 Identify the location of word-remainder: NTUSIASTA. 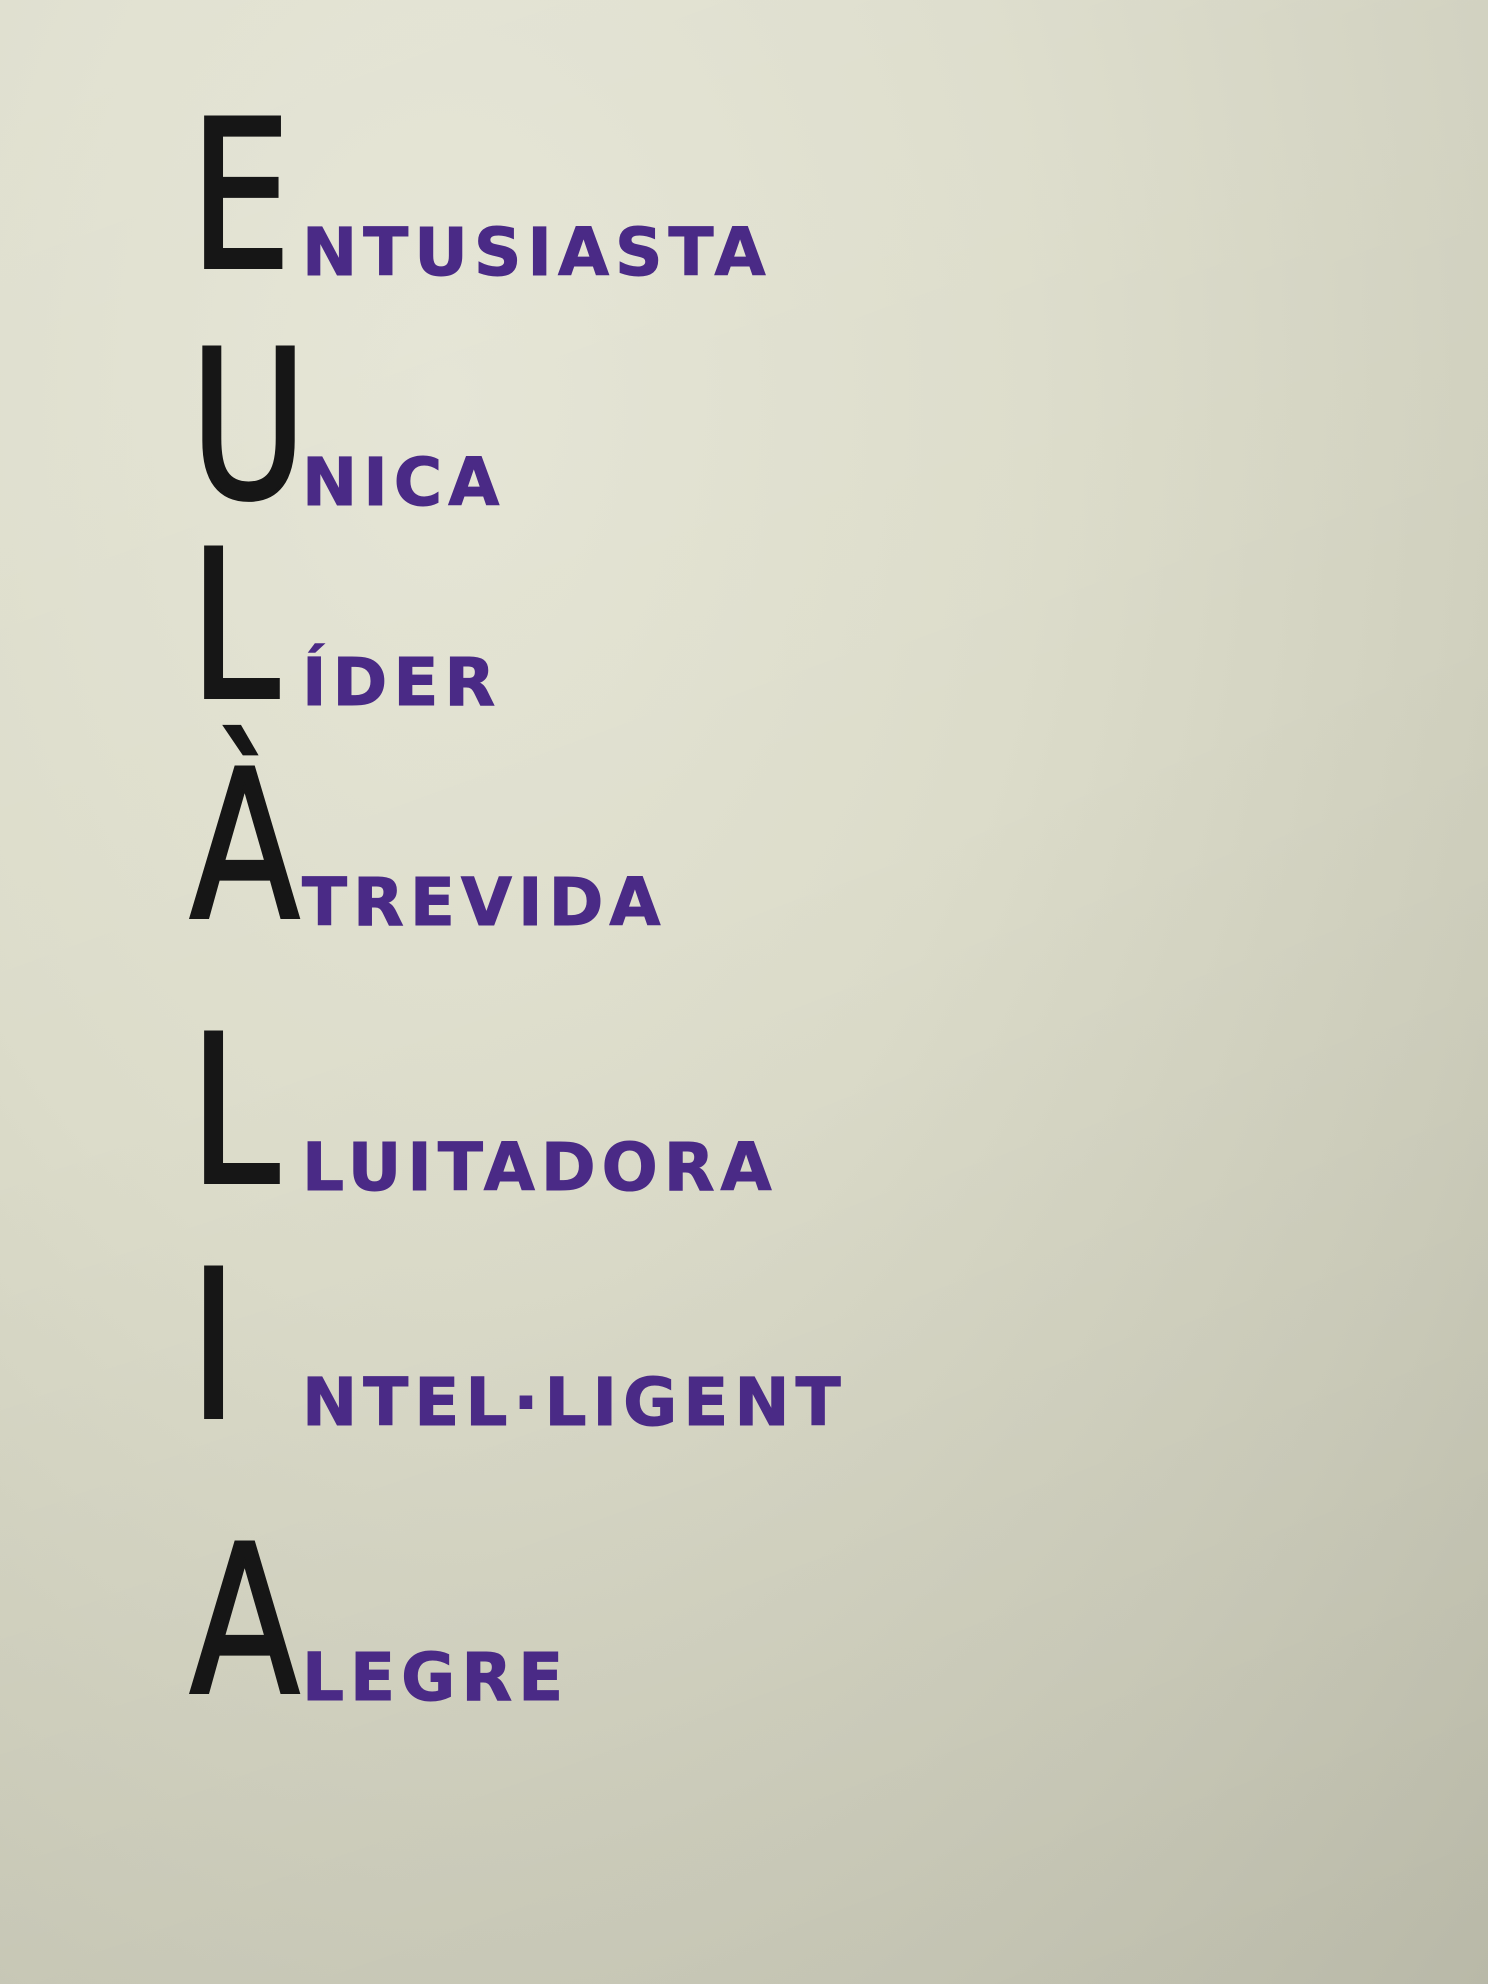
(537, 252).